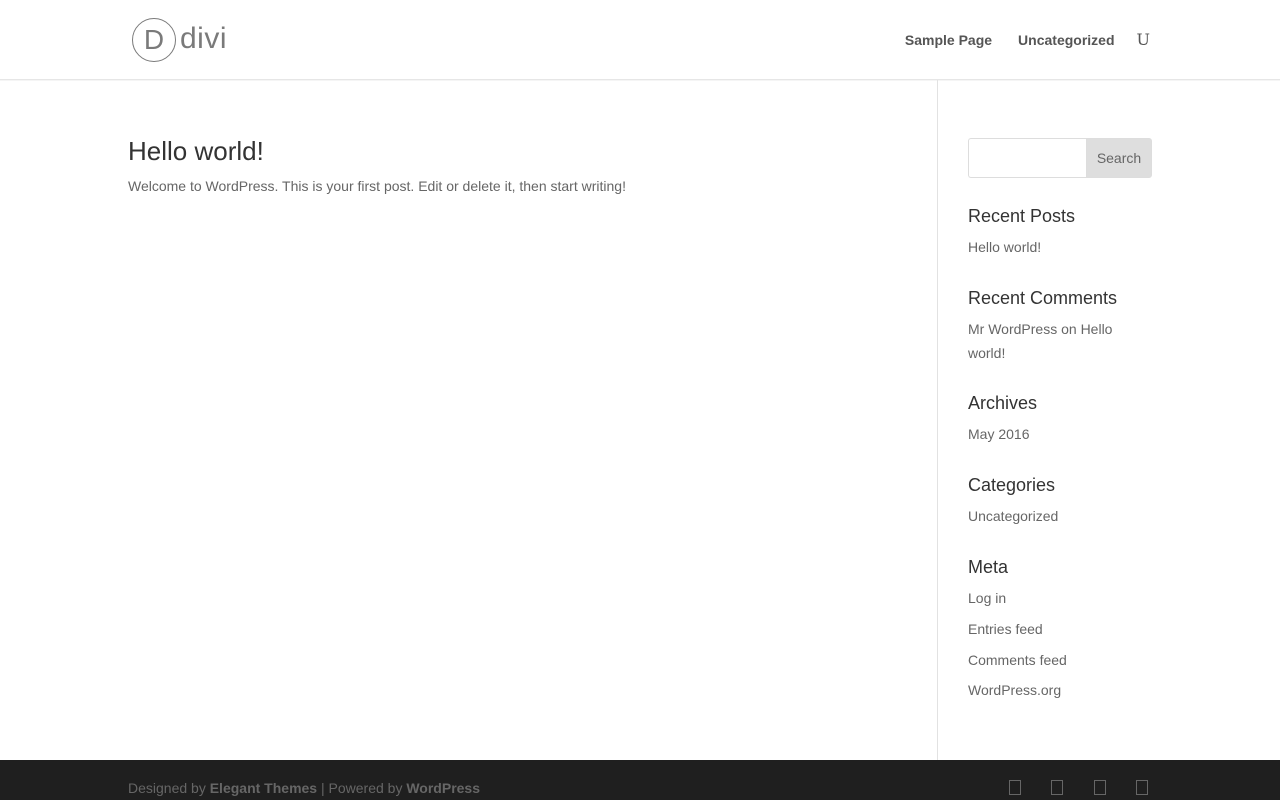 Image resolution: width=1280 pixels, height=800 pixels. I want to click on site-header: D divi Sample Page Uncategorized U, so click(640, 40).